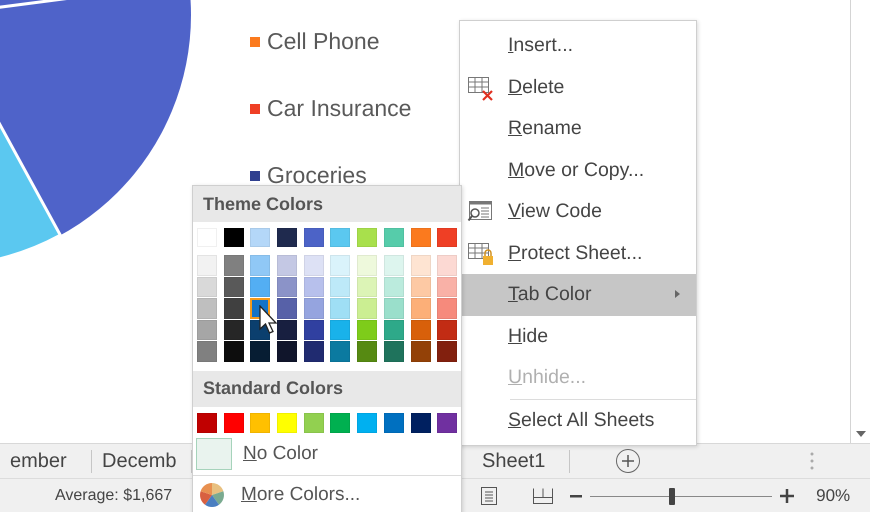  Describe the element at coordinates (327, 453) in the screenshot. I see `no-color-option: No Color` at that location.